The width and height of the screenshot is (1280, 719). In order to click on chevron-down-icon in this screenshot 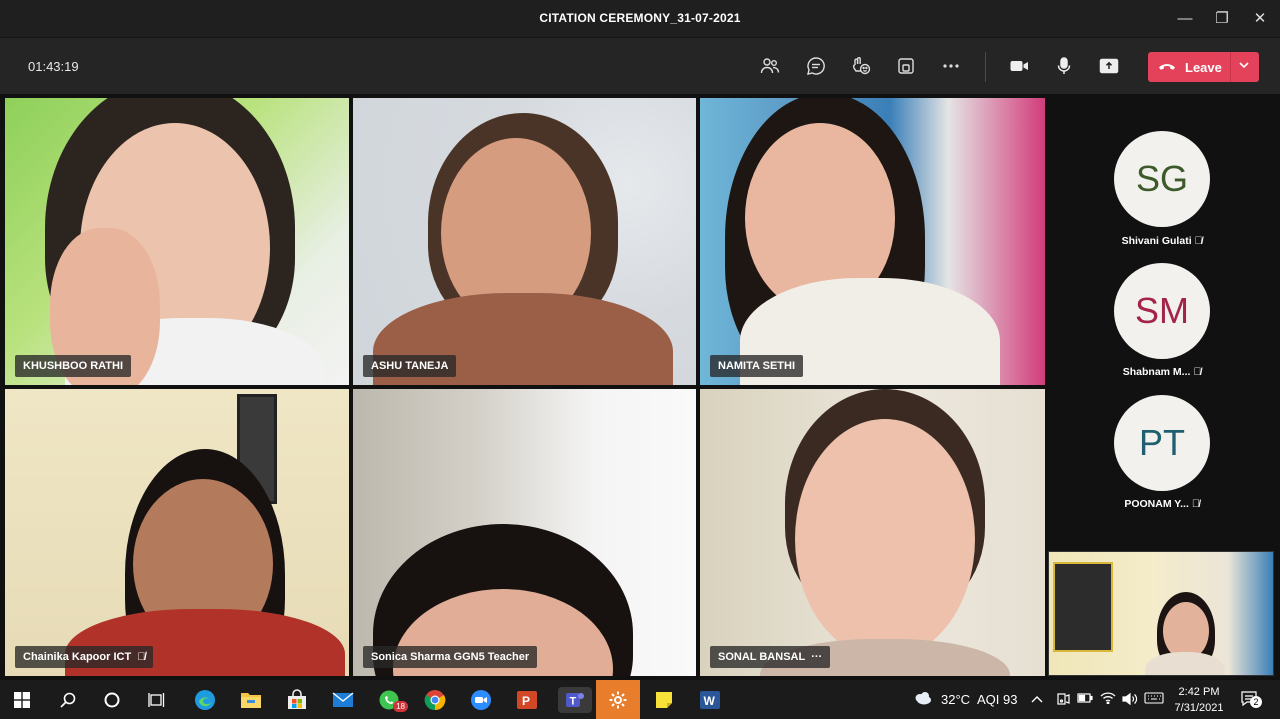, I will do `click(1244, 66)`.